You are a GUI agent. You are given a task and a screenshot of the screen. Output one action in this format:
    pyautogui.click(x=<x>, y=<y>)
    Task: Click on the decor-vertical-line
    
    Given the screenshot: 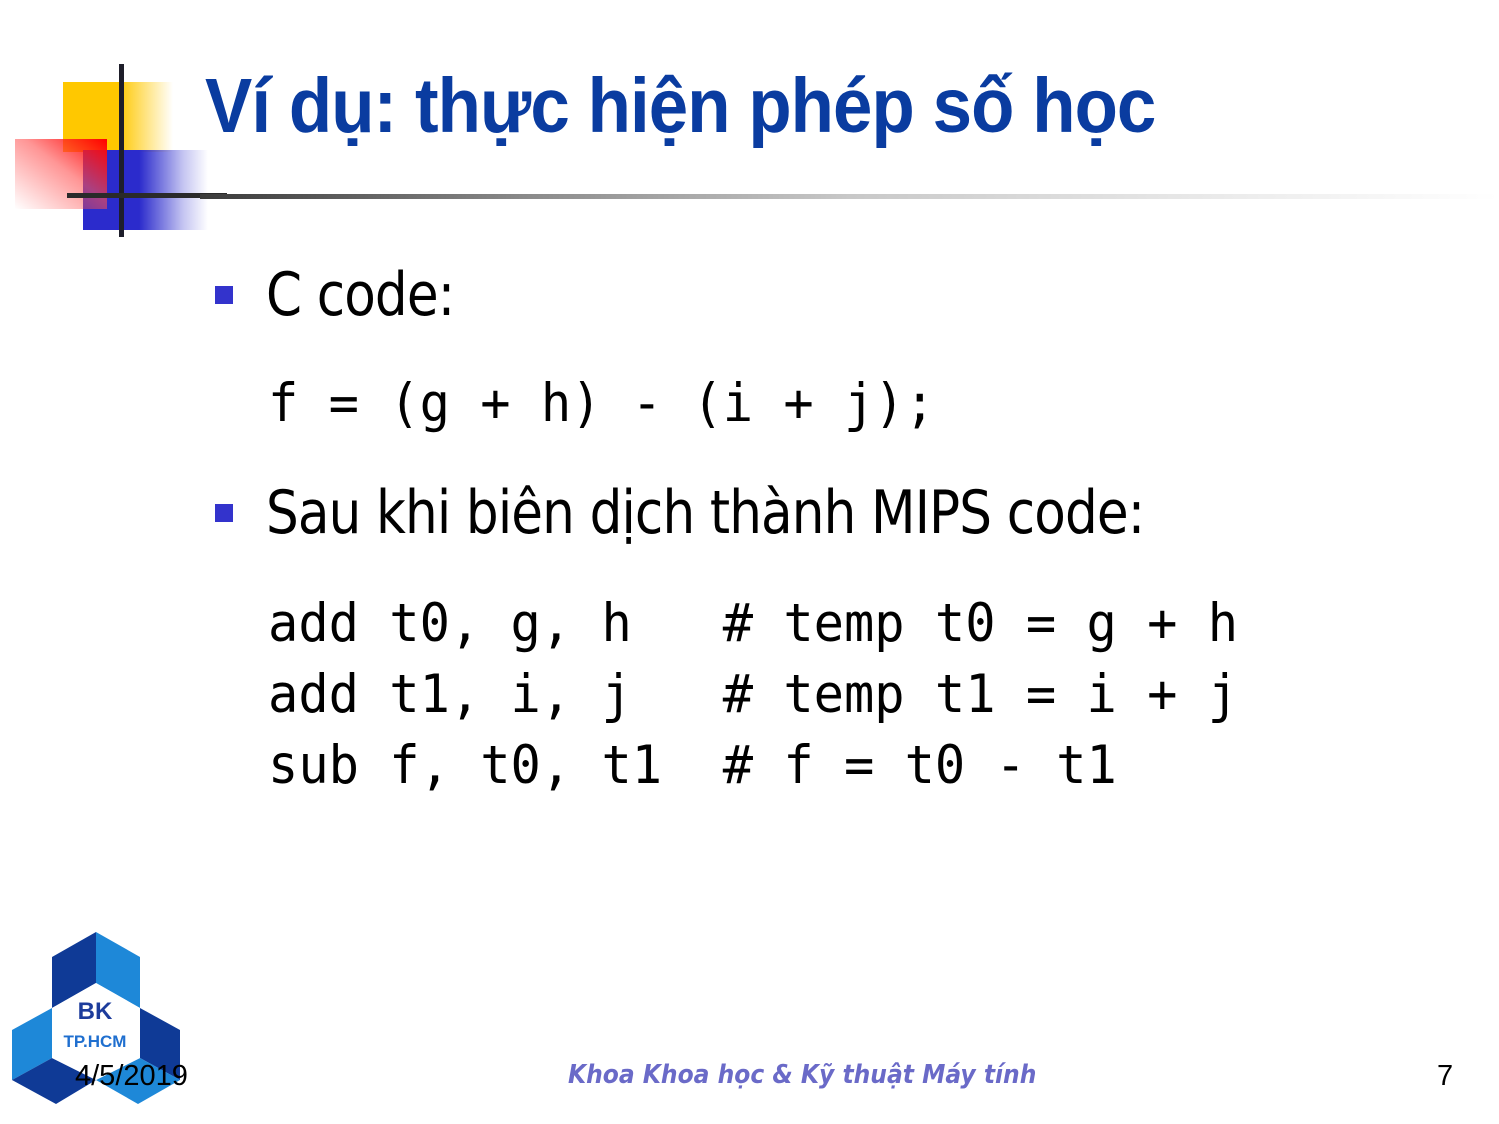 What is the action you would take?
    pyautogui.click(x=121, y=150)
    